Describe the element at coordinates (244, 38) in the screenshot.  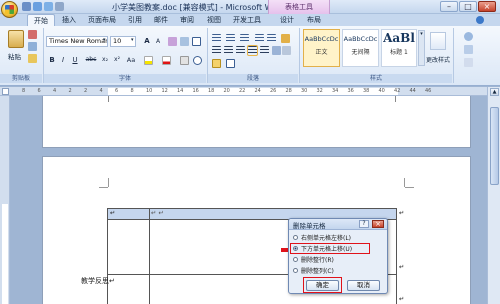
I see `multilevel-list-icon` at that location.